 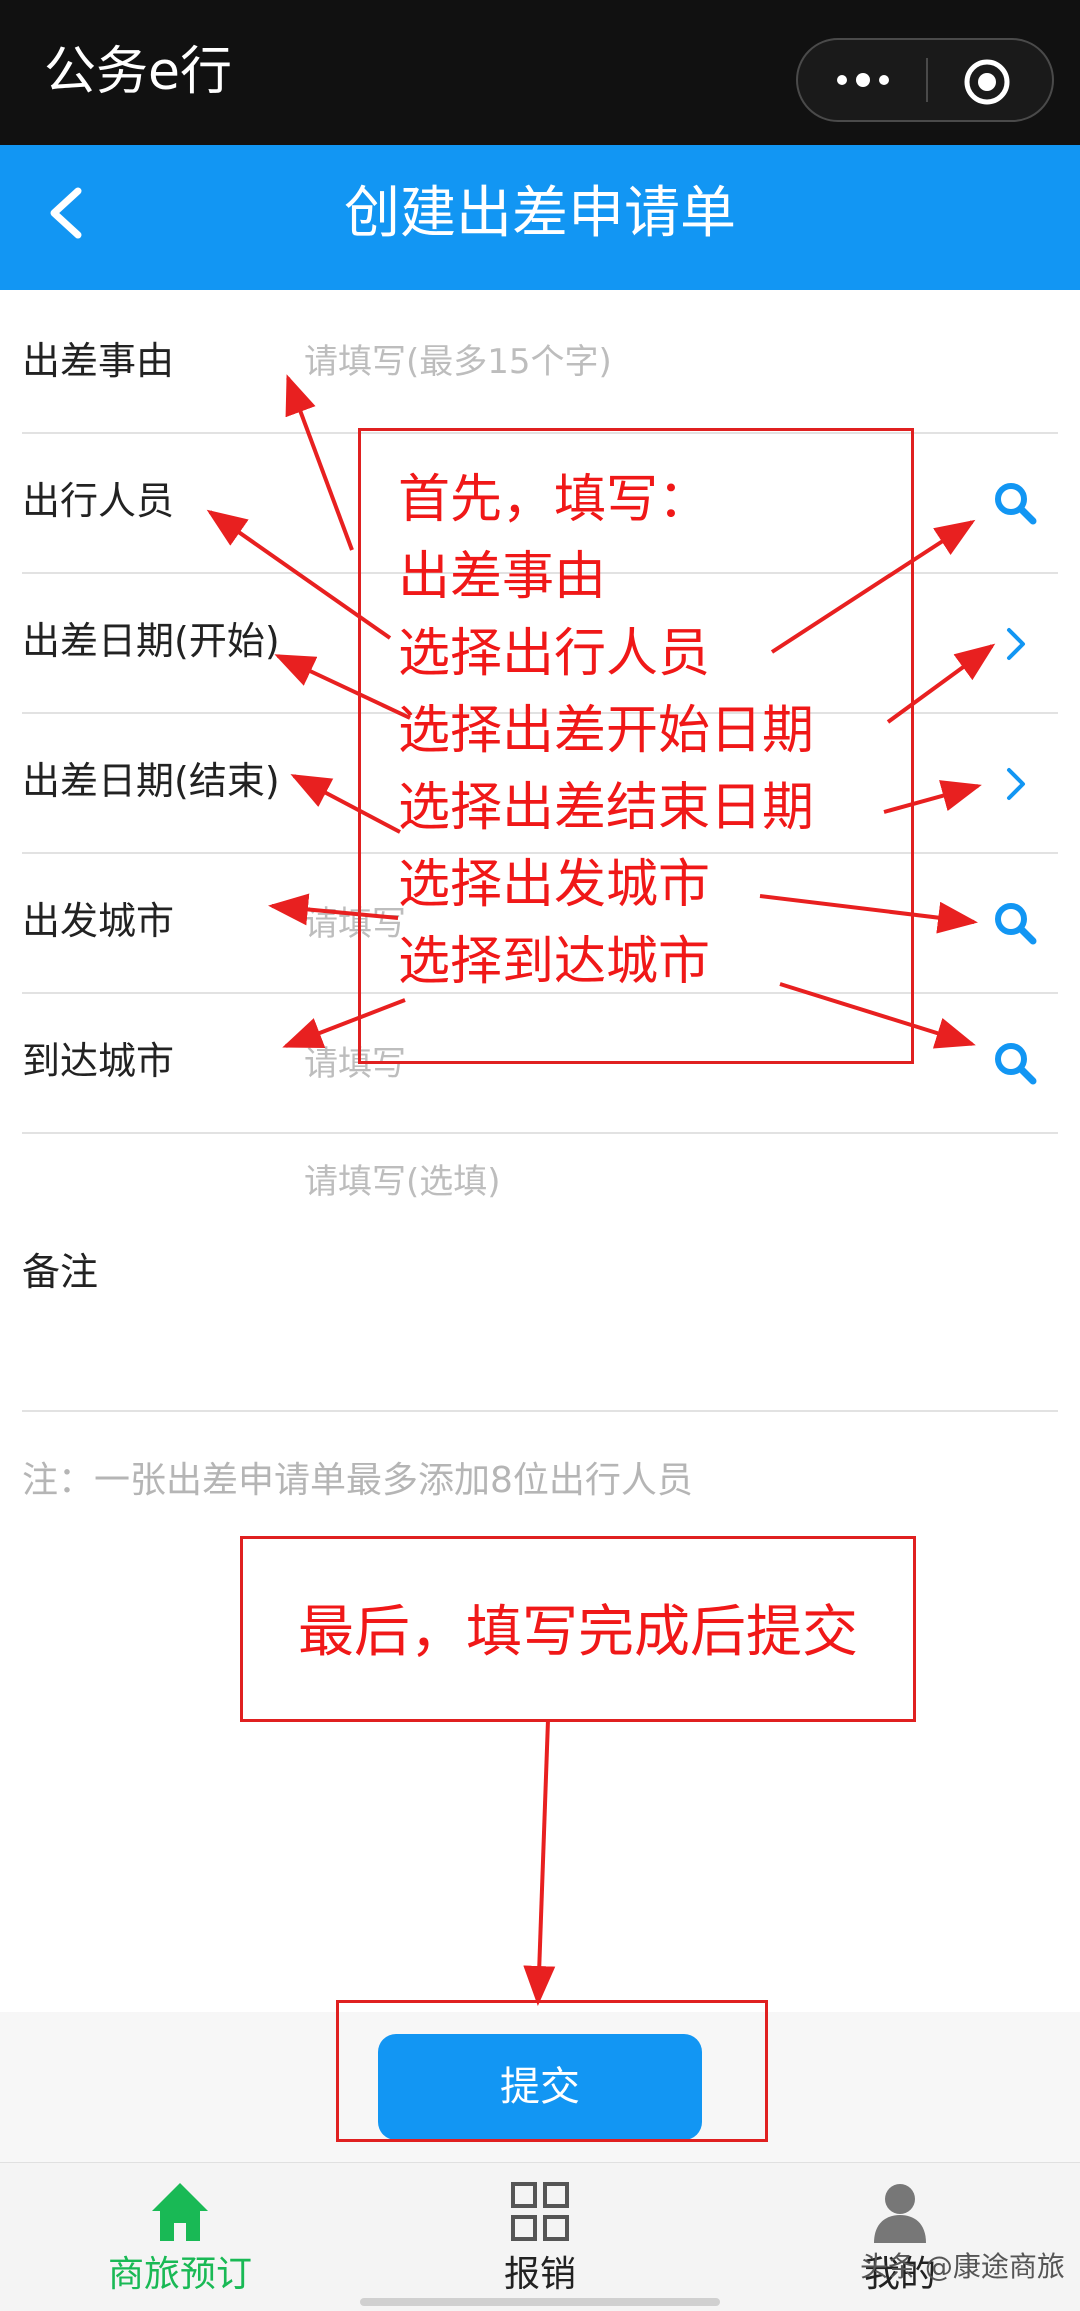 What do you see at coordinates (98, 921) in the screenshot?
I see `row-label-departure-city: 出发城市` at bounding box center [98, 921].